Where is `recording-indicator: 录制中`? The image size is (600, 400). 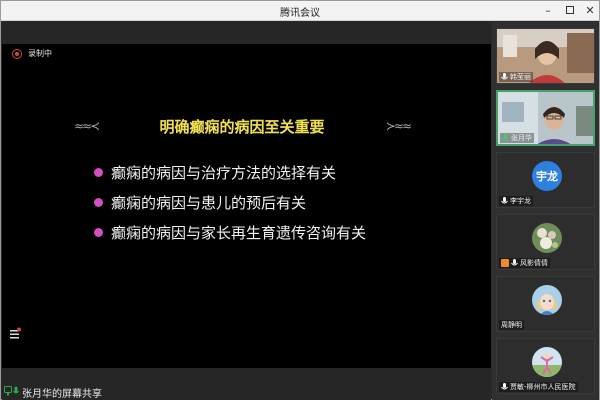
recording-indicator: 录制中 is located at coordinates (32, 53).